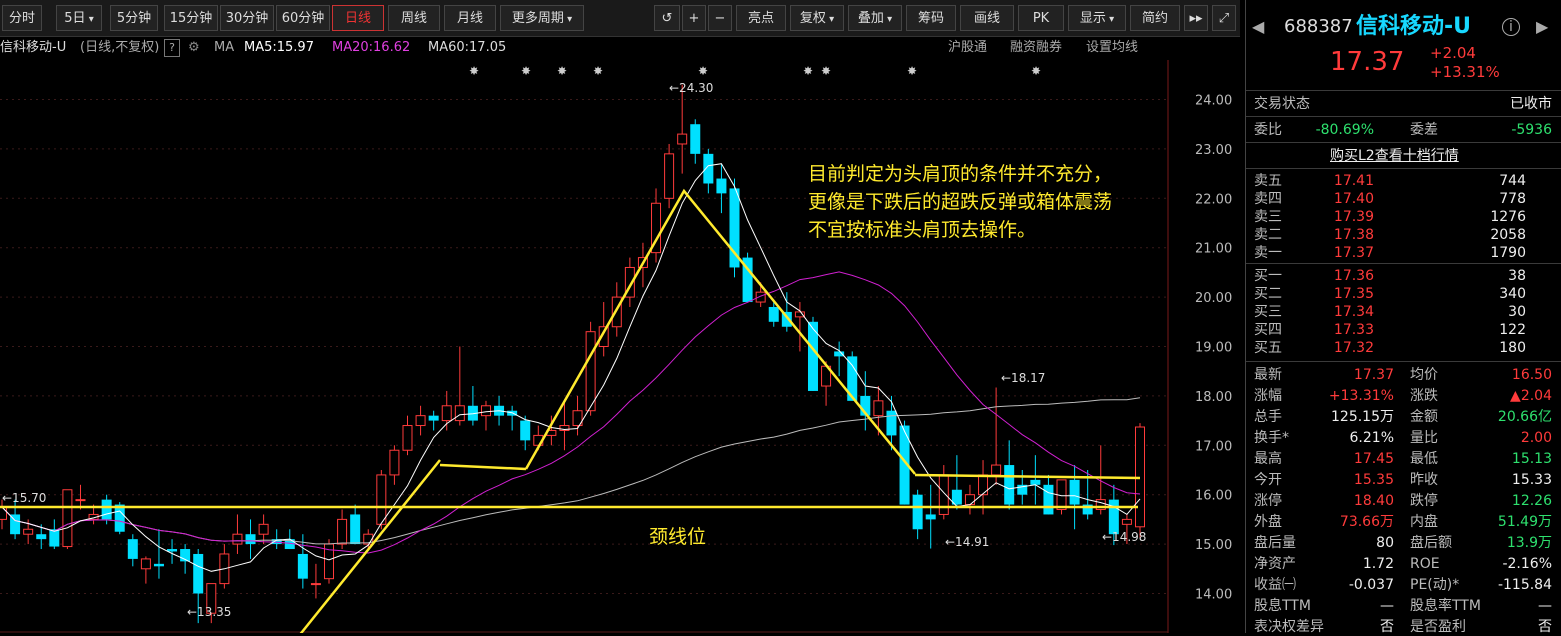 The height and width of the screenshot is (636, 1561). Describe the element at coordinates (303, 18) in the screenshot. I see `tab-60min: 60分钟` at that location.